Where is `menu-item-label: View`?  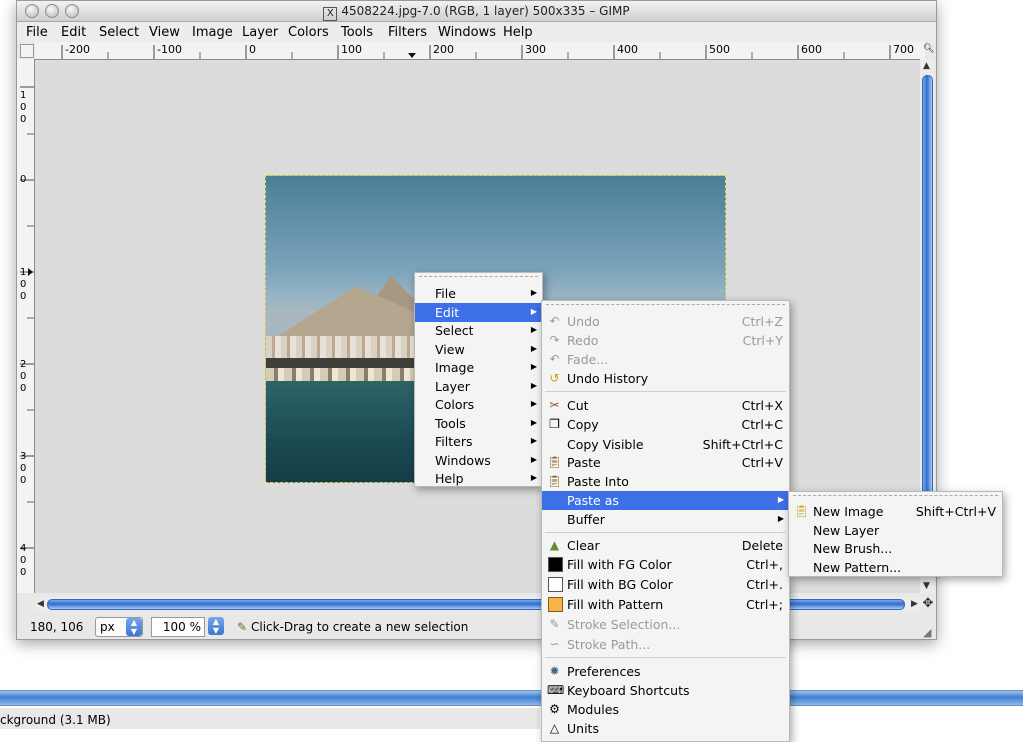 menu-item-label: View is located at coordinates (450, 349).